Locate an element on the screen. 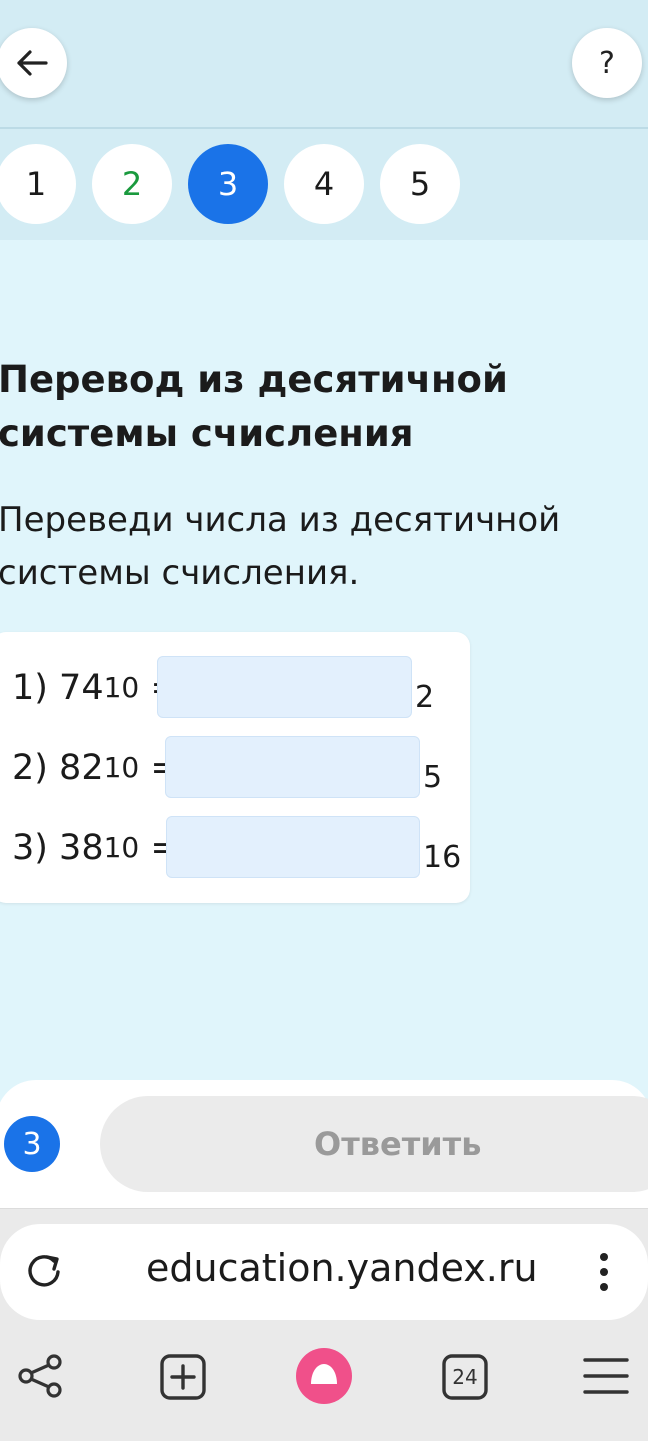  menu-icon is located at coordinates (606, 1376).